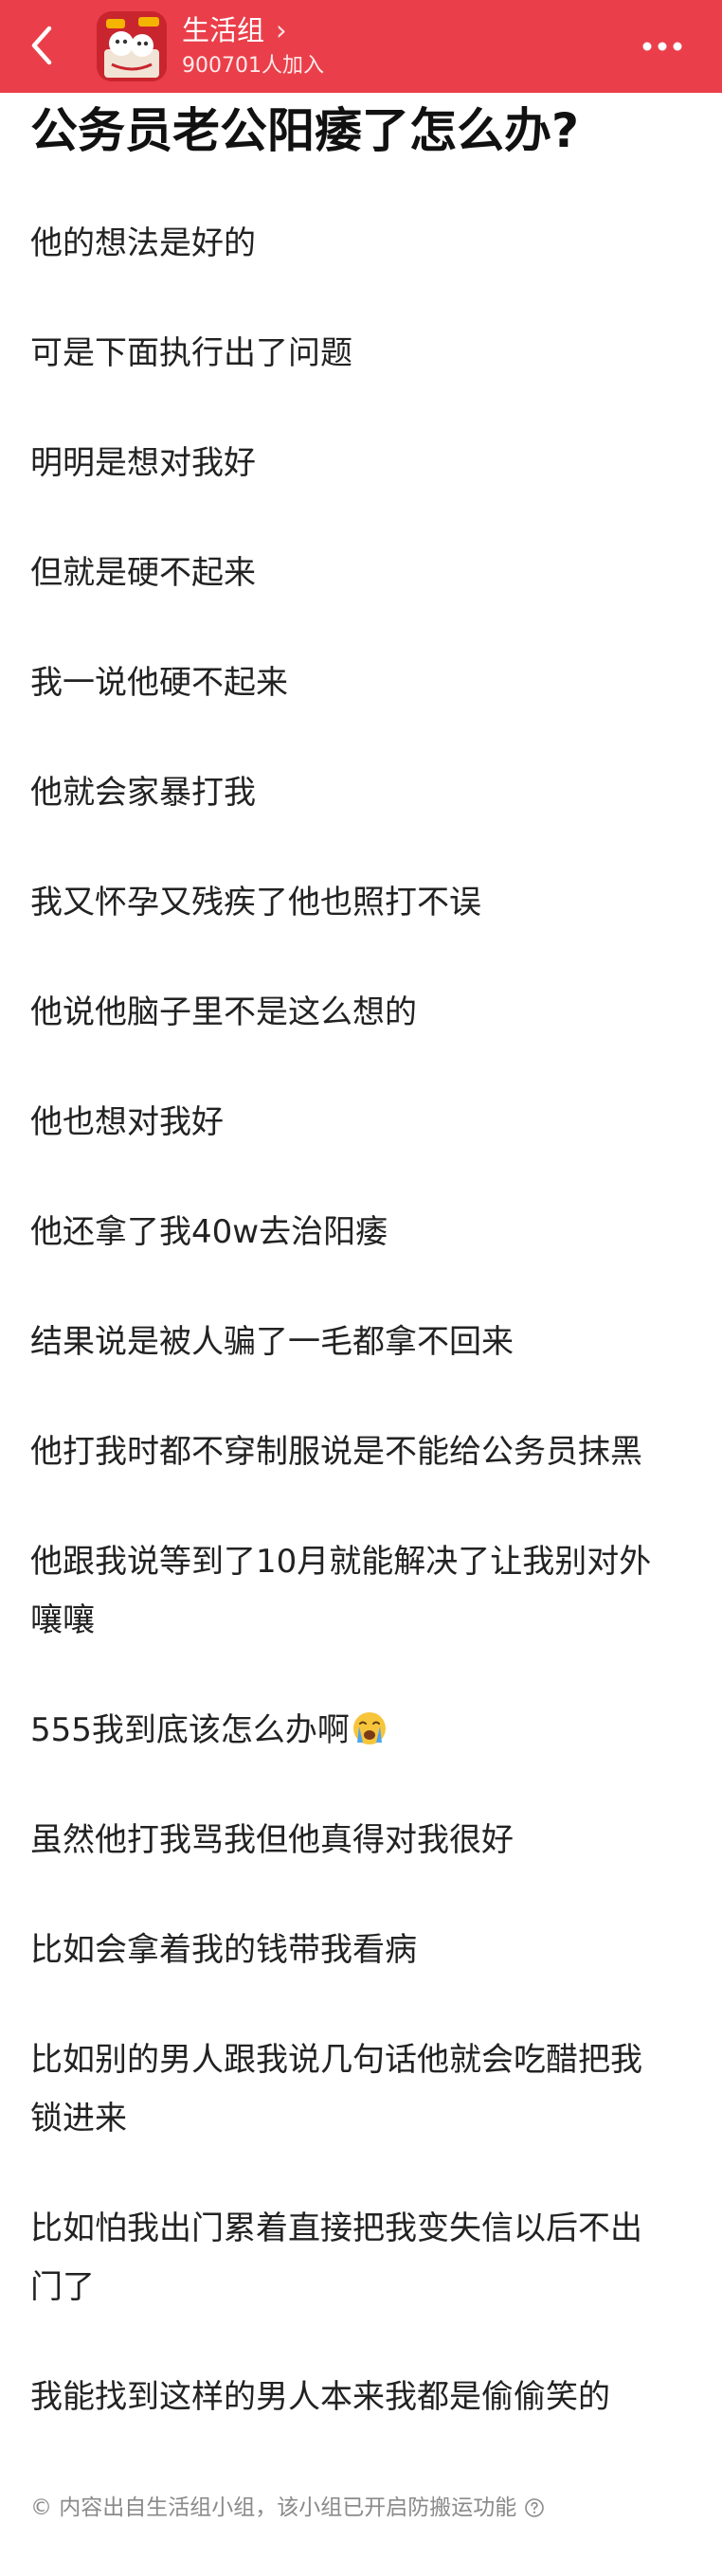  What do you see at coordinates (255, 902) in the screenshot?
I see `post-line: 我又怀孕又残疾了他也照打不误` at bounding box center [255, 902].